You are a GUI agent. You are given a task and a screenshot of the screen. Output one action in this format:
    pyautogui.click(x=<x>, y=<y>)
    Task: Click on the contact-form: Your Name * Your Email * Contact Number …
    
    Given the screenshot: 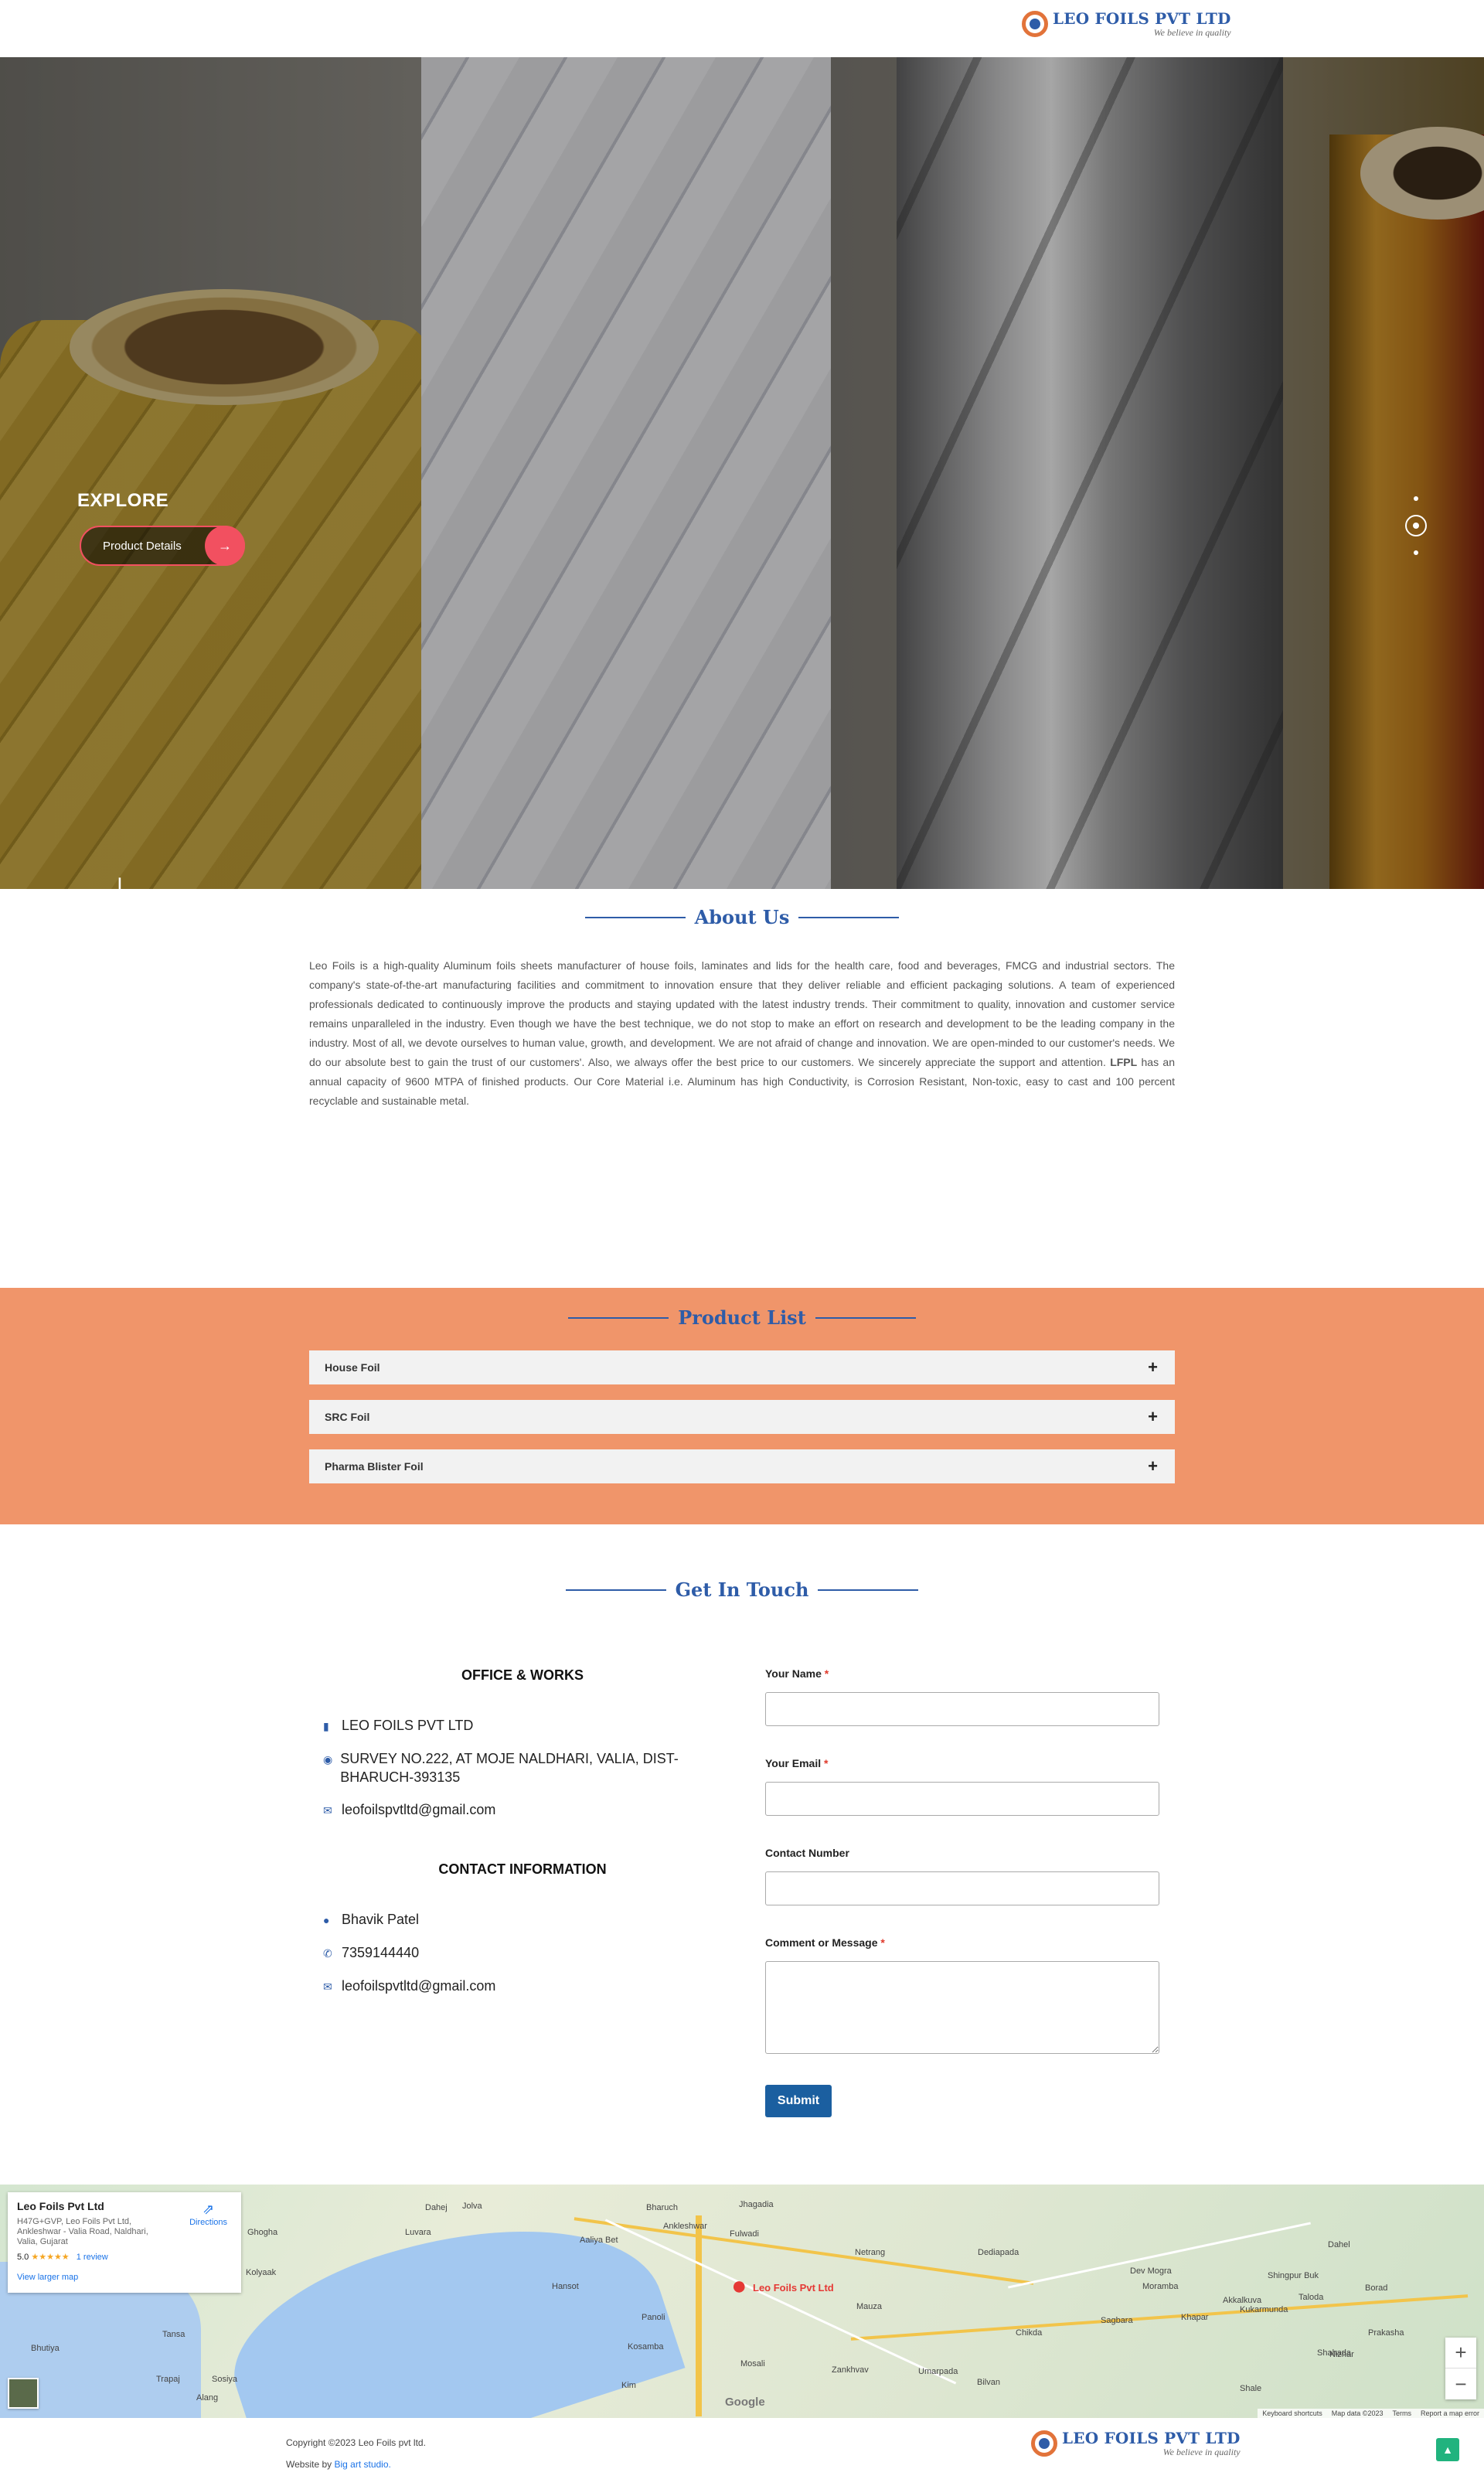 What is the action you would take?
    pyautogui.click(x=966, y=1892)
    